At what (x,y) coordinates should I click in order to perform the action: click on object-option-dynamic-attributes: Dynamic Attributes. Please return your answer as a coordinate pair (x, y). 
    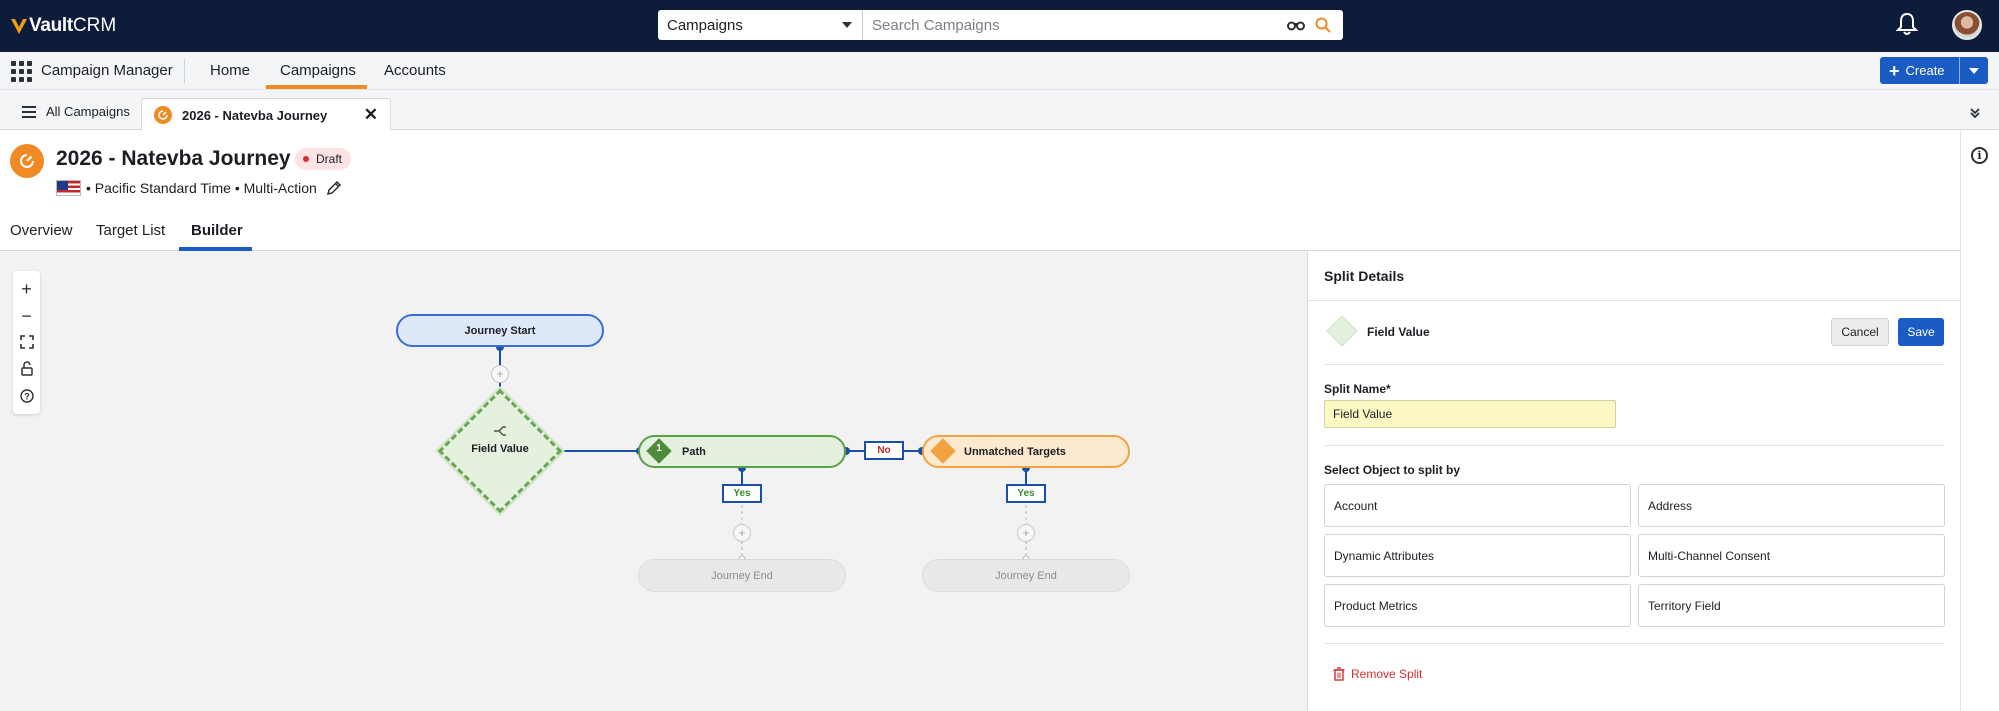
    Looking at the image, I should click on (1477, 555).